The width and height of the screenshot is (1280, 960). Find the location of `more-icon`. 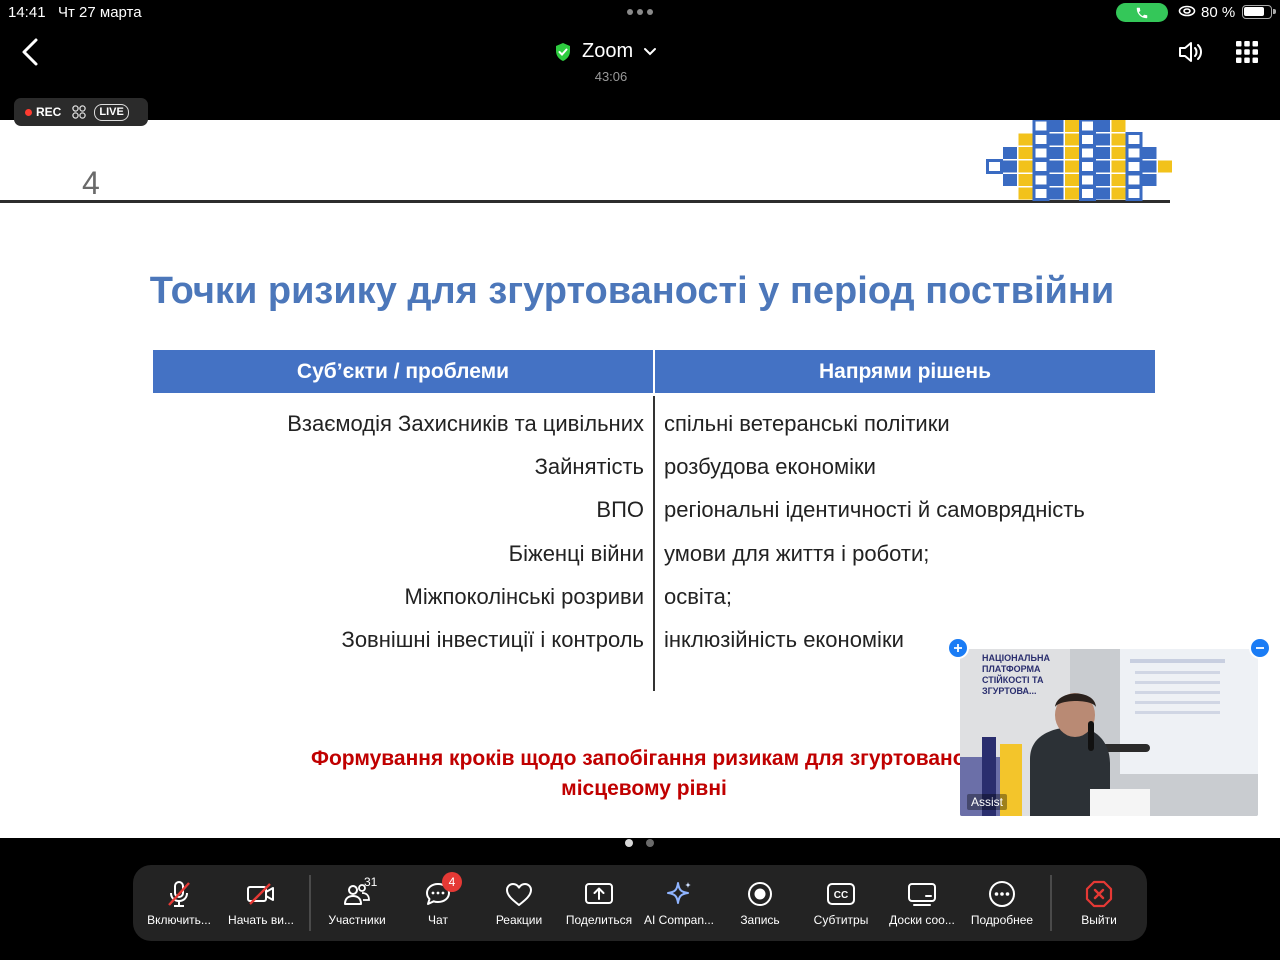

more-icon is located at coordinates (1002, 894).